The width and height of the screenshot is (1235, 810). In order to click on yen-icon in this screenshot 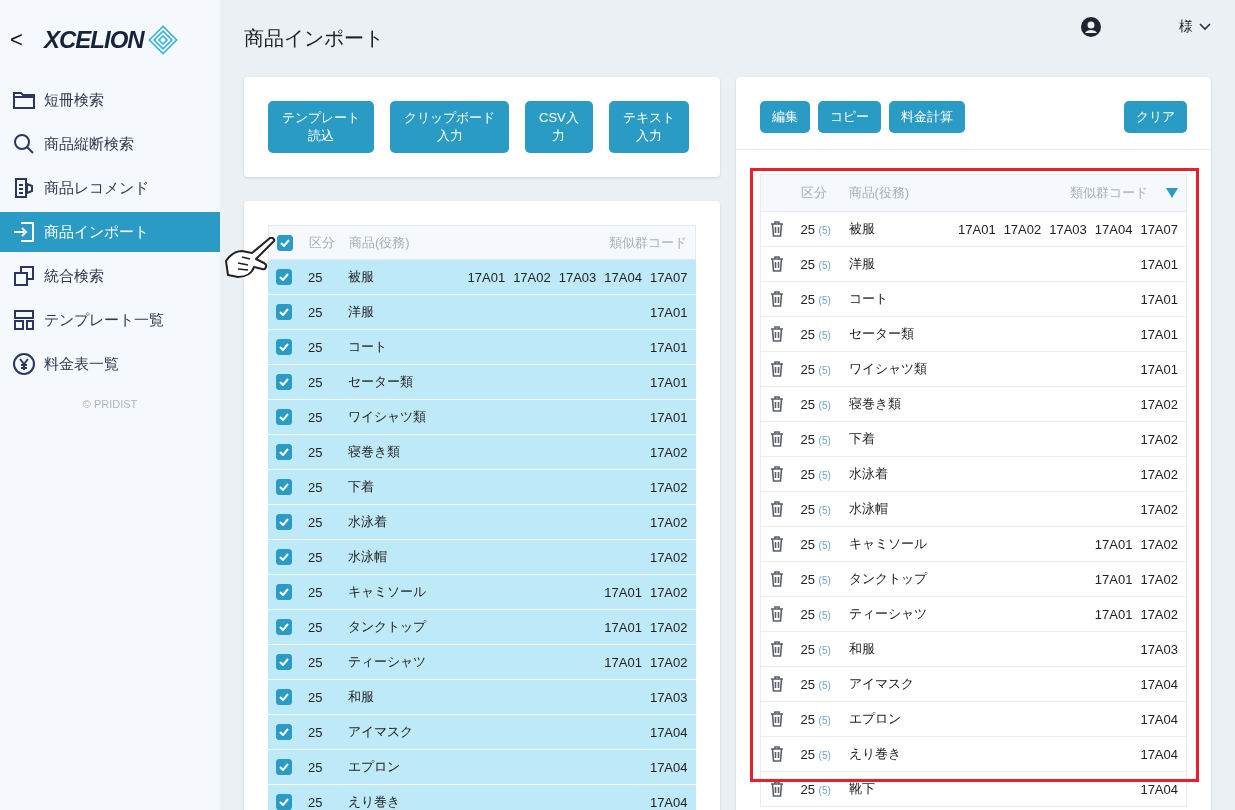, I will do `click(24, 364)`.